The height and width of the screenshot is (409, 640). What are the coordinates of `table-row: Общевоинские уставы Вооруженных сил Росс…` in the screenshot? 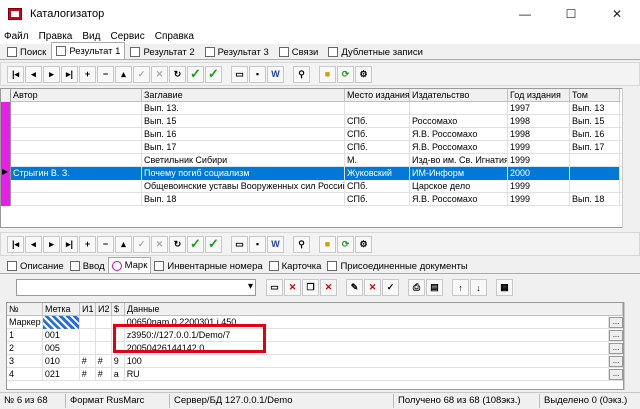 It's located at (316, 186).